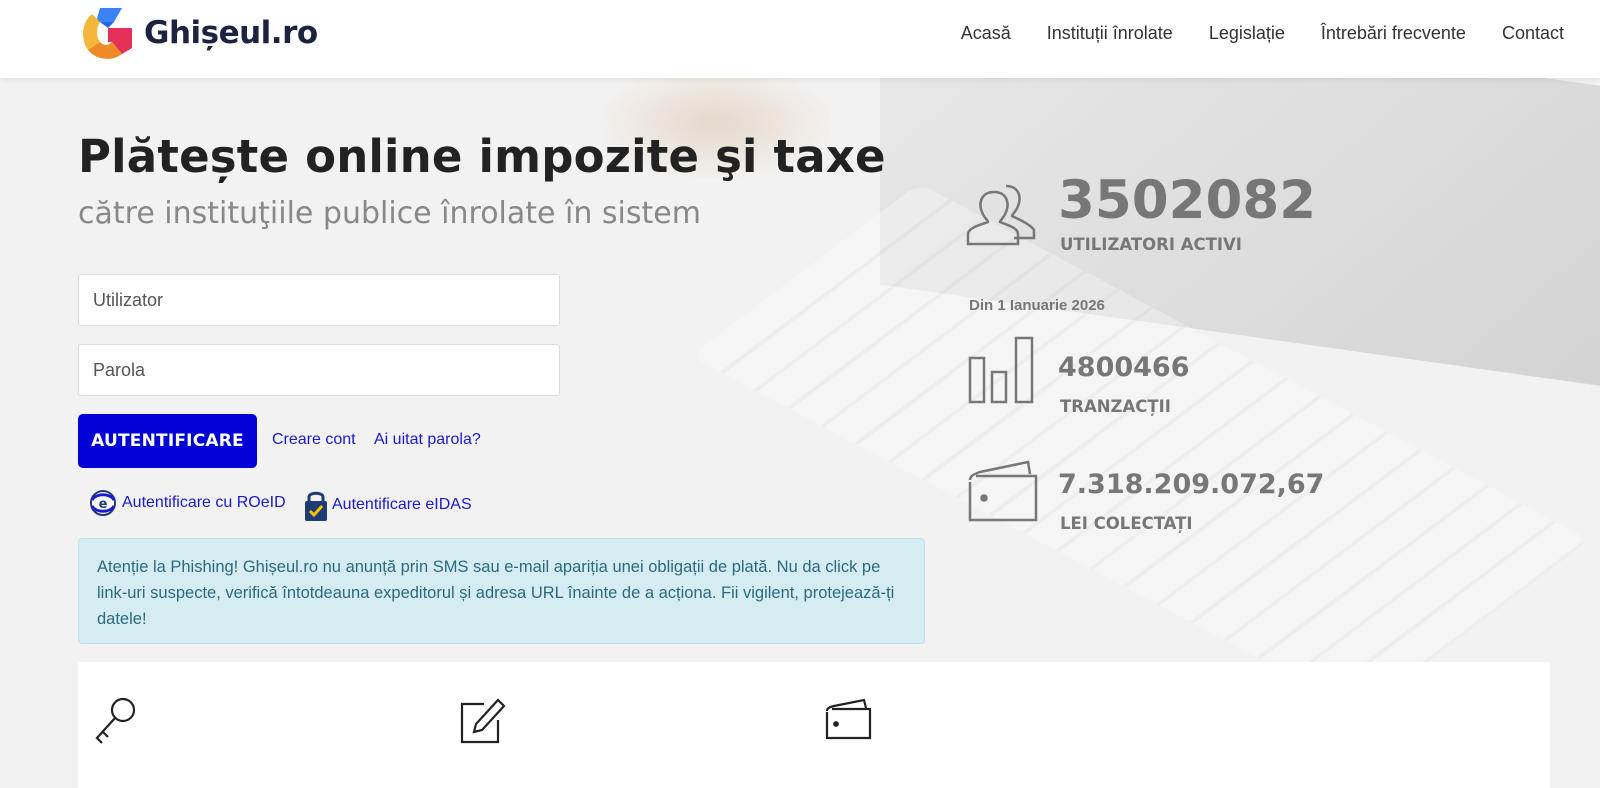  Describe the element at coordinates (483, 721) in the screenshot. I see `edit-icon` at that location.